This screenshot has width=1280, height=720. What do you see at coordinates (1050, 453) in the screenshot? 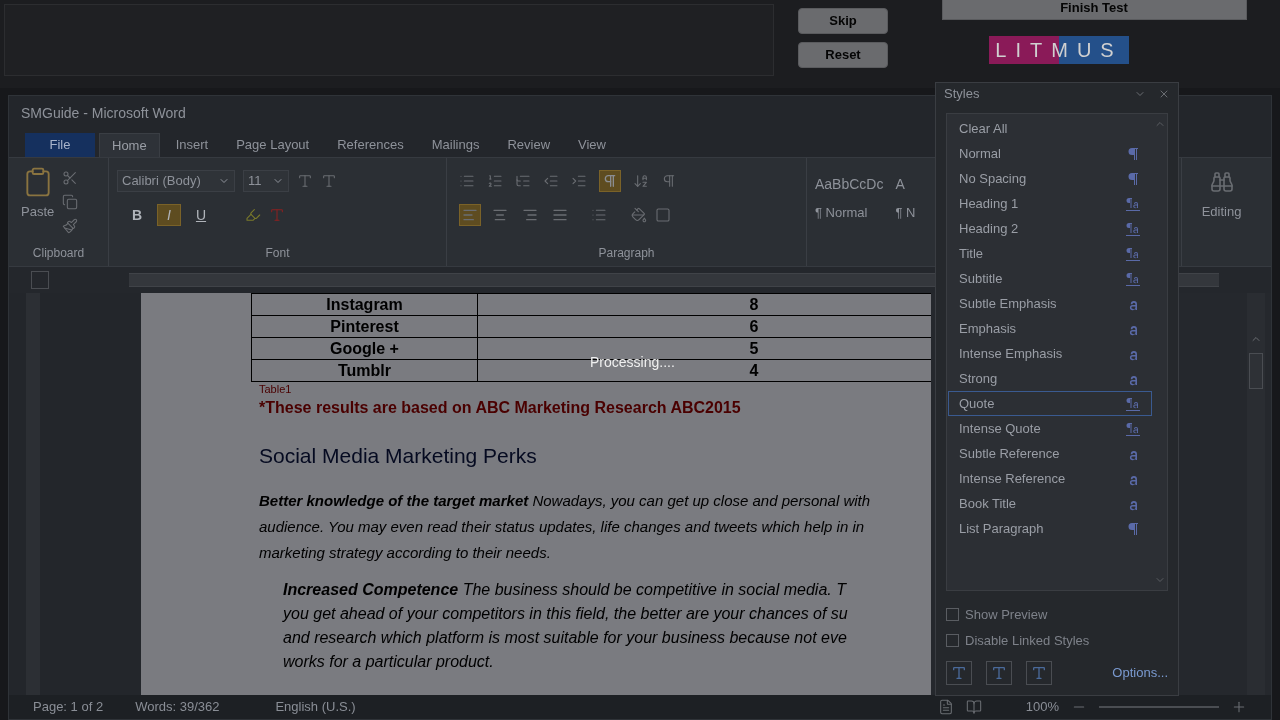
I see `style-item: Subtle Reference` at bounding box center [1050, 453].